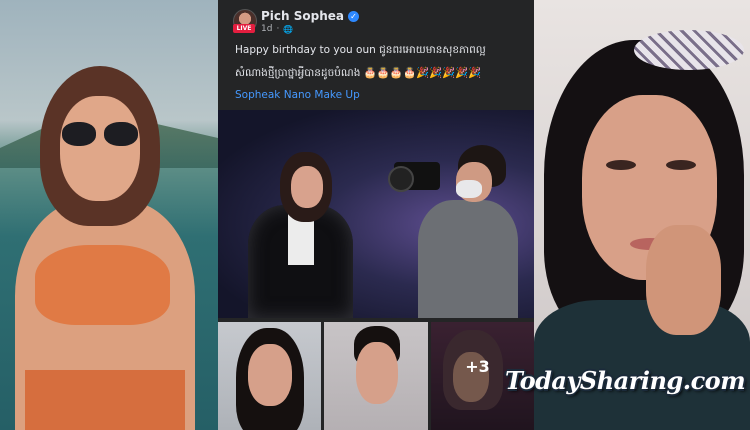  Describe the element at coordinates (302, 16) in the screenshot. I see `author-name: Pich Sophea` at that location.